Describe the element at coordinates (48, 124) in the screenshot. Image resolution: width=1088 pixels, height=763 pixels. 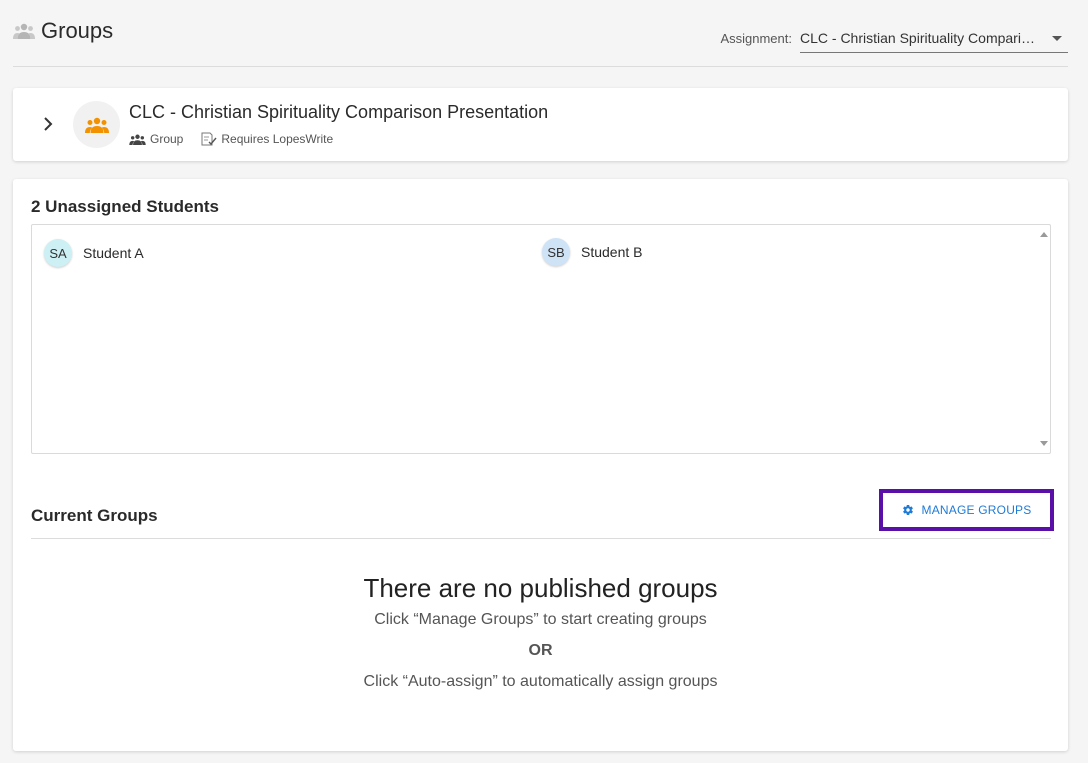
I see `chevron-right-icon` at that location.